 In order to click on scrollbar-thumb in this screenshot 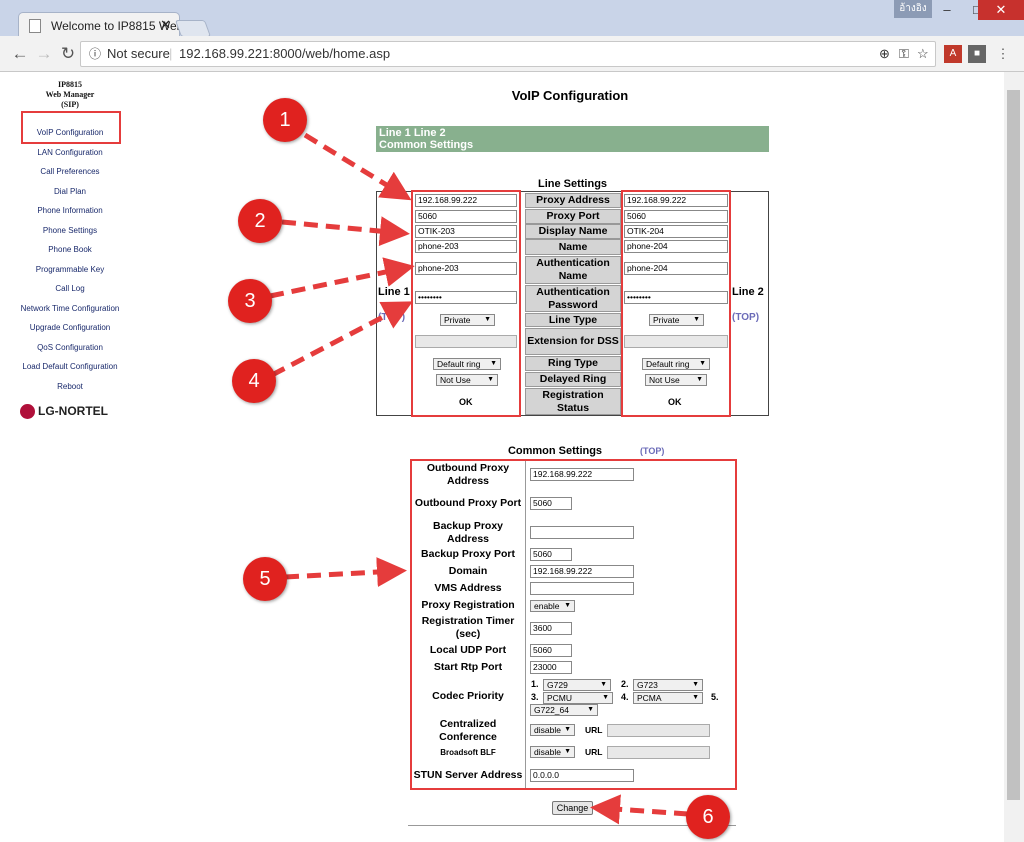, I will do `click(1013, 445)`.